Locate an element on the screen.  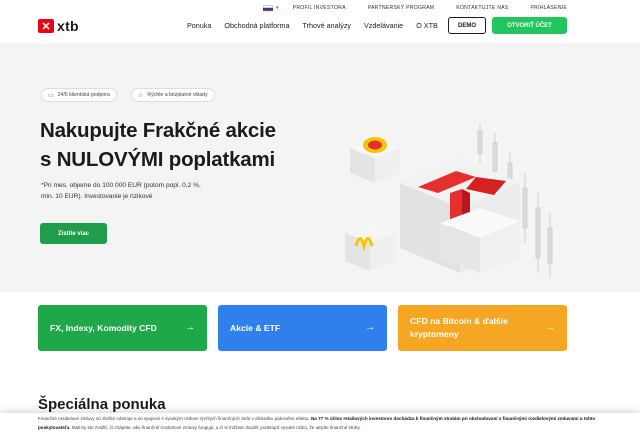
xtb-logo: ✕ xtb is located at coordinates (58, 26).